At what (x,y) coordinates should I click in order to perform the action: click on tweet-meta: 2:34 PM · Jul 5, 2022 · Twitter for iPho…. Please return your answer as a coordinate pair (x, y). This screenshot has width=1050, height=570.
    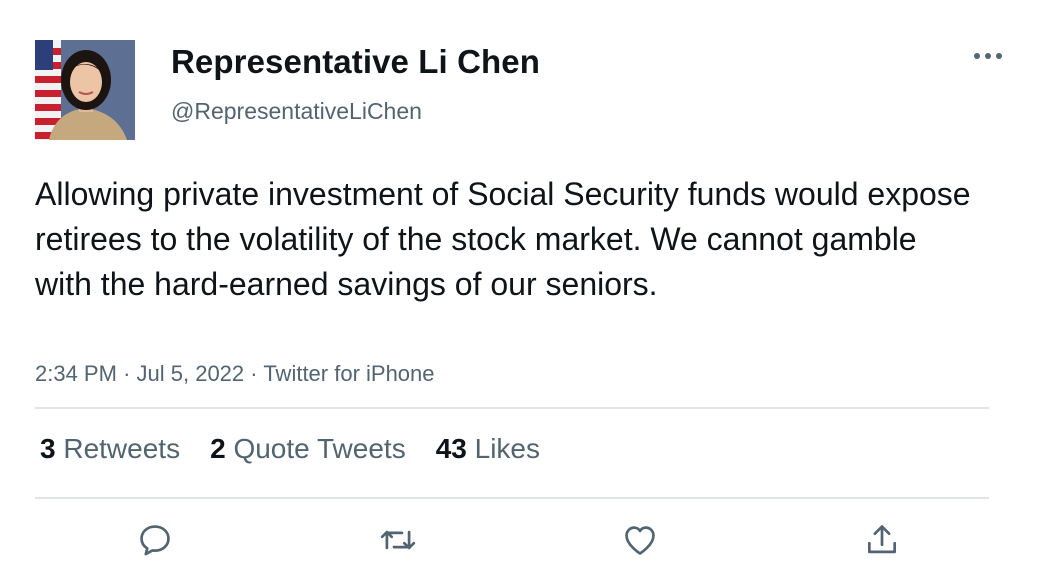
    Looking at the image, I should click on (235, 374).